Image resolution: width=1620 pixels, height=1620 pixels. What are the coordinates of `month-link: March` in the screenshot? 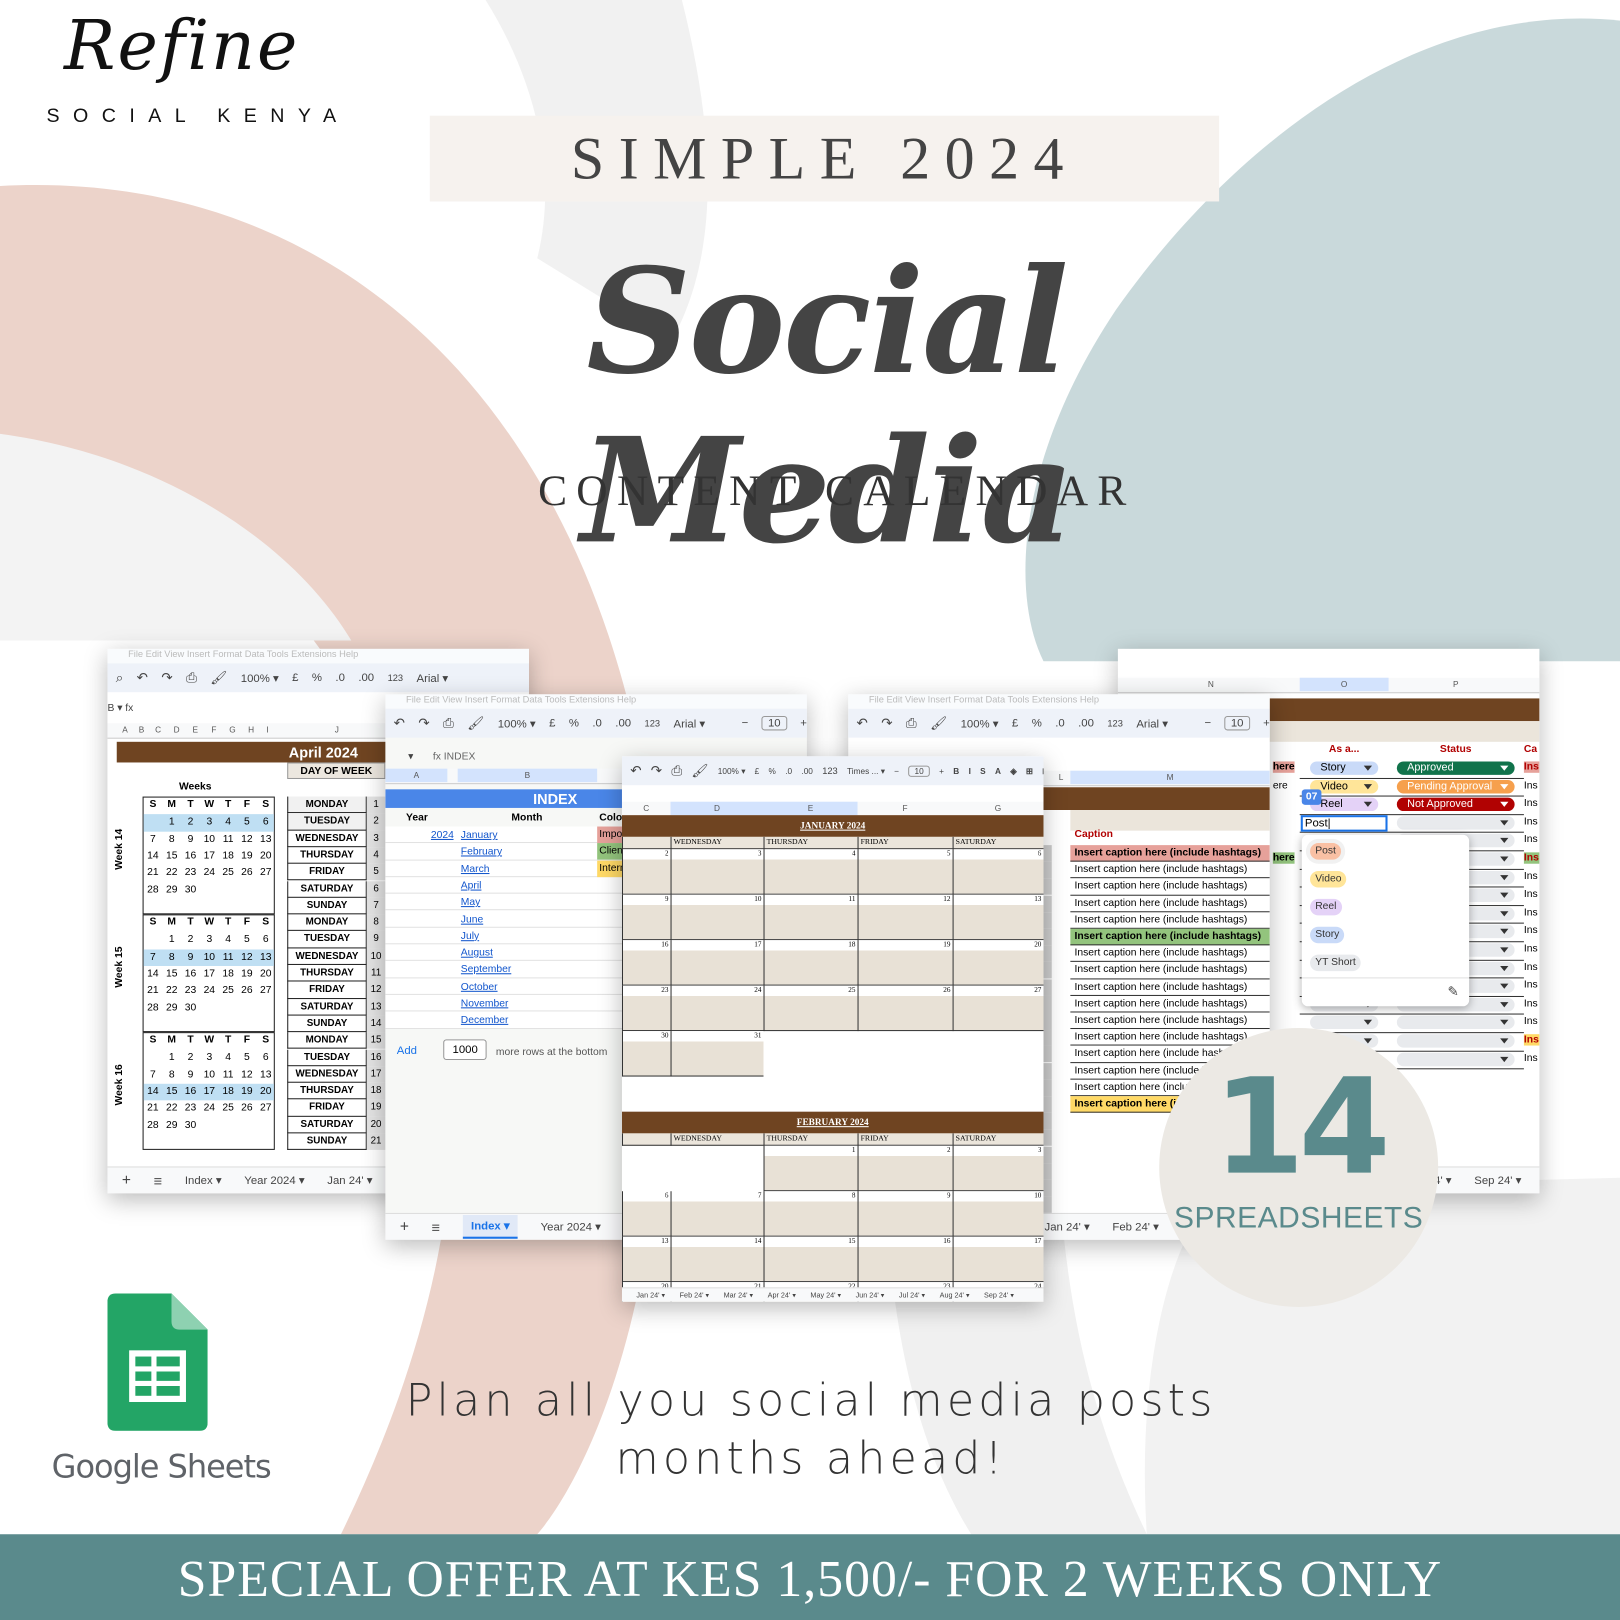 It's located at (475, 868).